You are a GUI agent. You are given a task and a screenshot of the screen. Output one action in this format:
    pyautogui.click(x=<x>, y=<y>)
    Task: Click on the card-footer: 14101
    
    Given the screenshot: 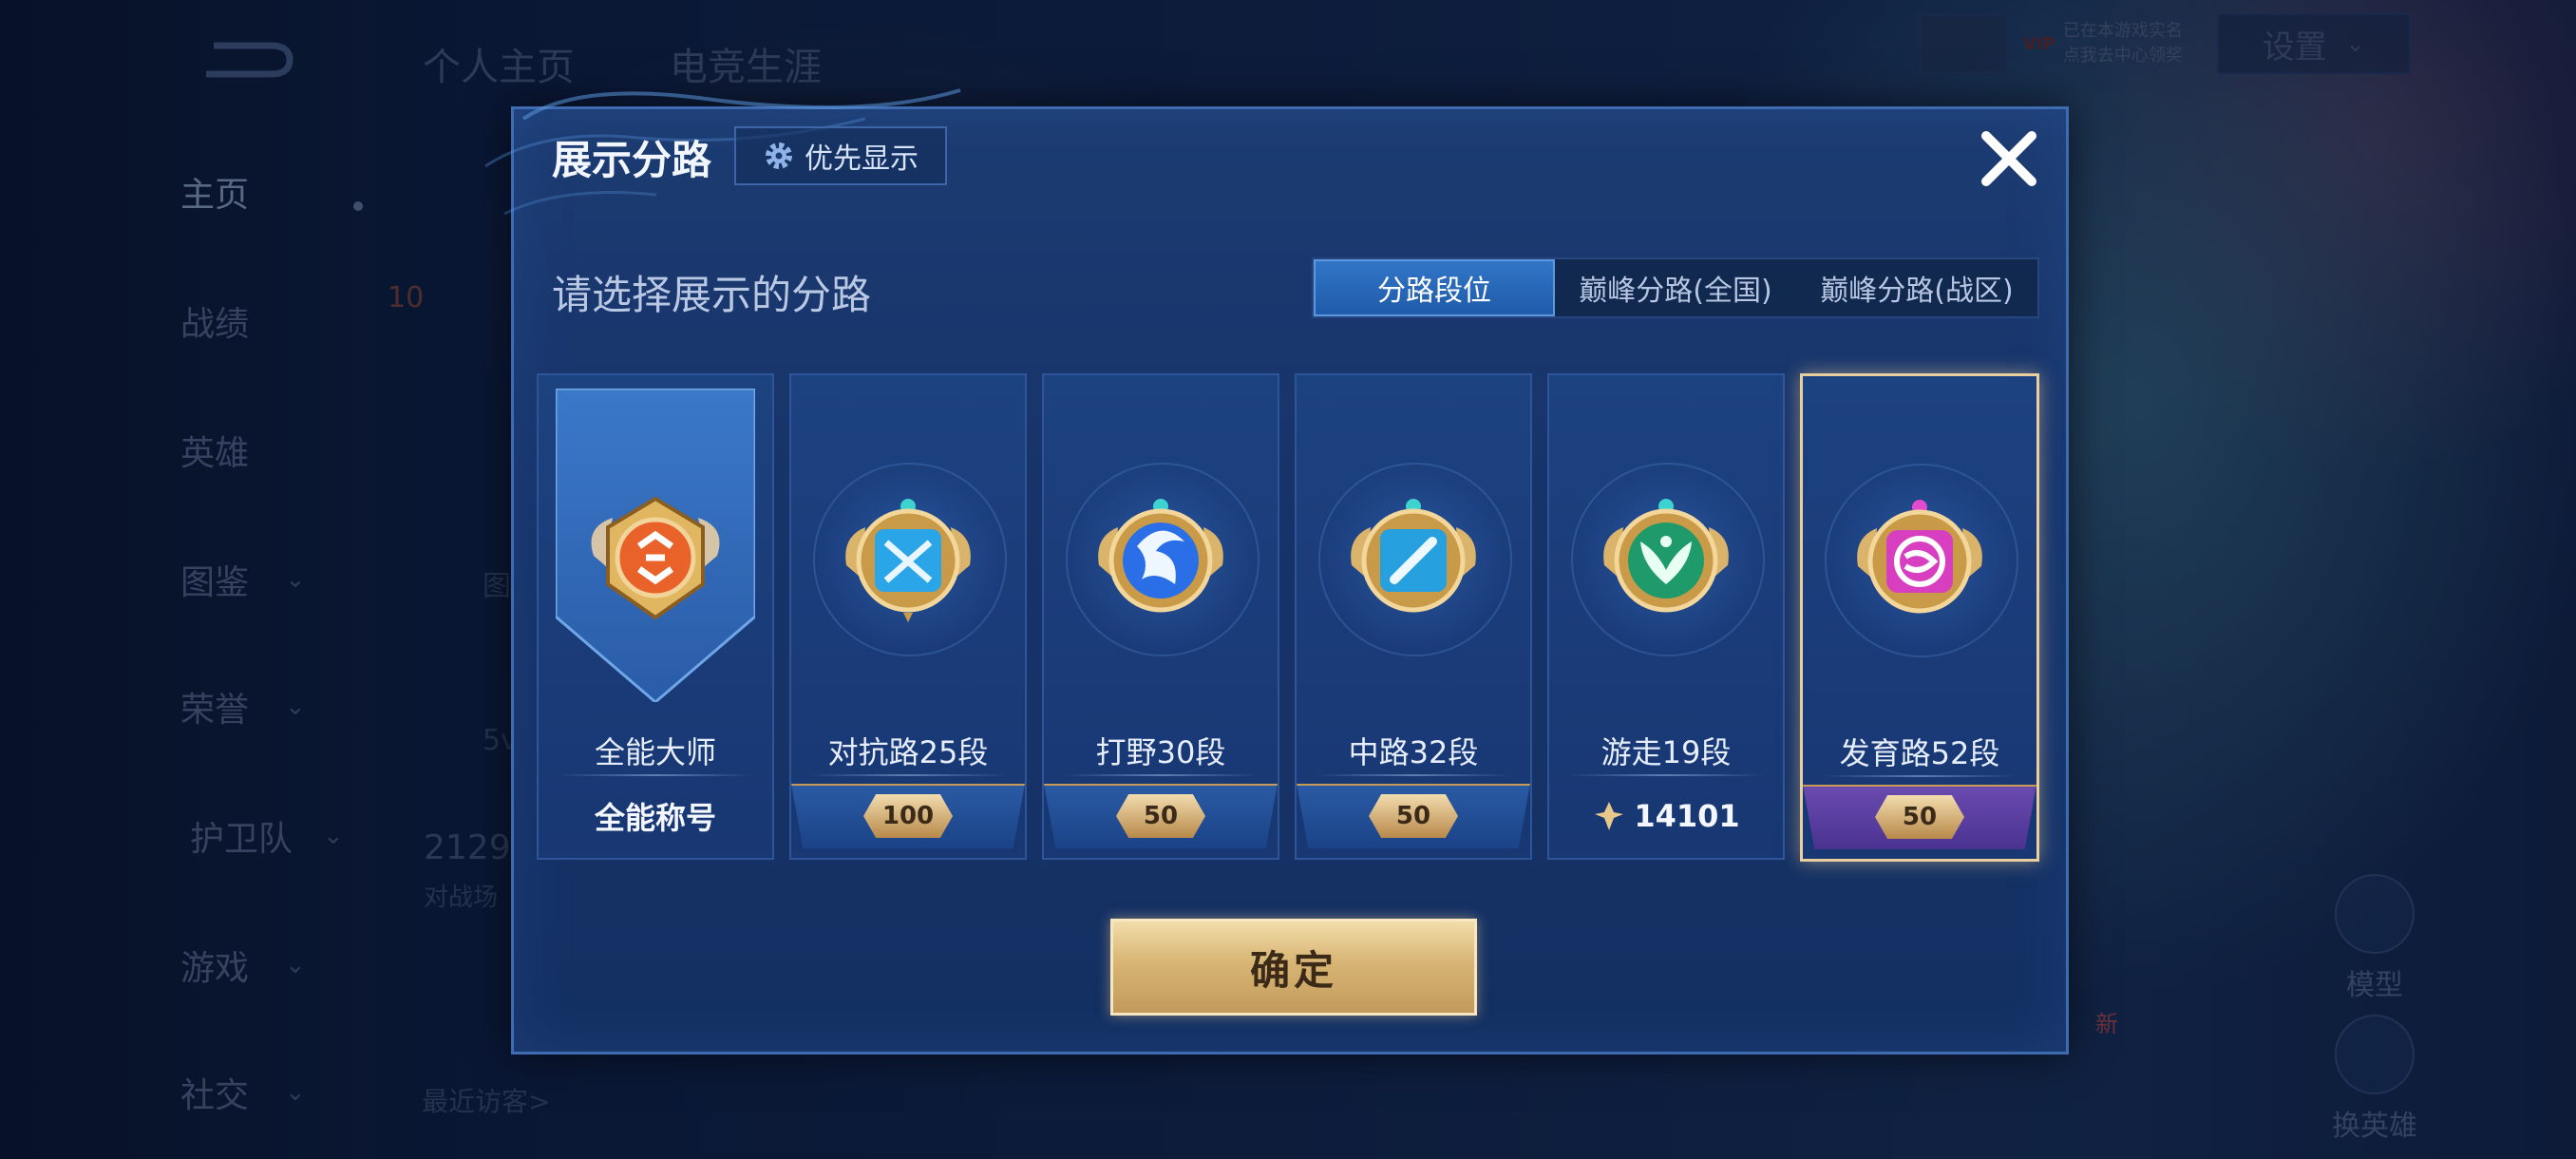 What is the action you would take?
    pyautogui.click(x=1666, y=816)
    